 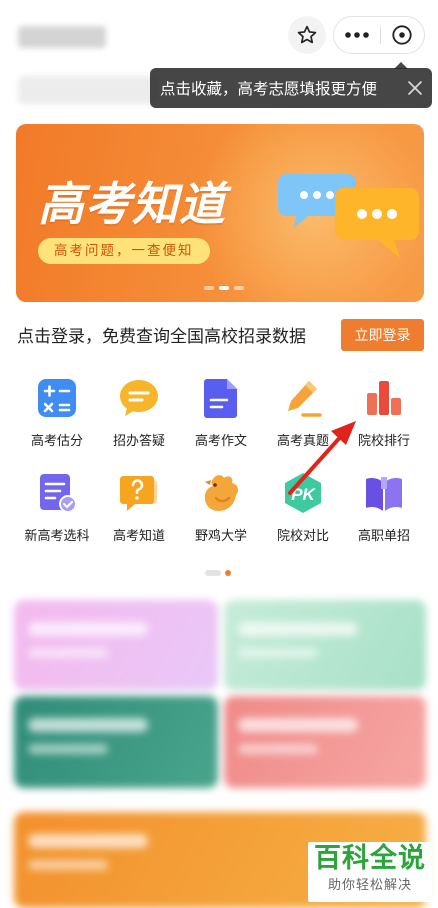 I want to click on grid-item-label: 野鸡大学, so click(x=220, y=536).